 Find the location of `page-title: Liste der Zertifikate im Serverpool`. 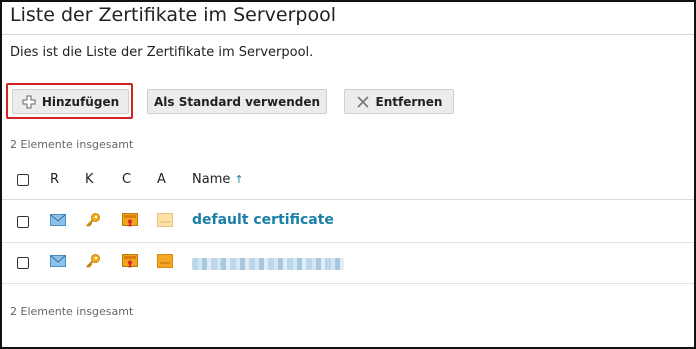

page-title: Liste der Zertifikate im Serverpool is located at coordinates (173, 15).